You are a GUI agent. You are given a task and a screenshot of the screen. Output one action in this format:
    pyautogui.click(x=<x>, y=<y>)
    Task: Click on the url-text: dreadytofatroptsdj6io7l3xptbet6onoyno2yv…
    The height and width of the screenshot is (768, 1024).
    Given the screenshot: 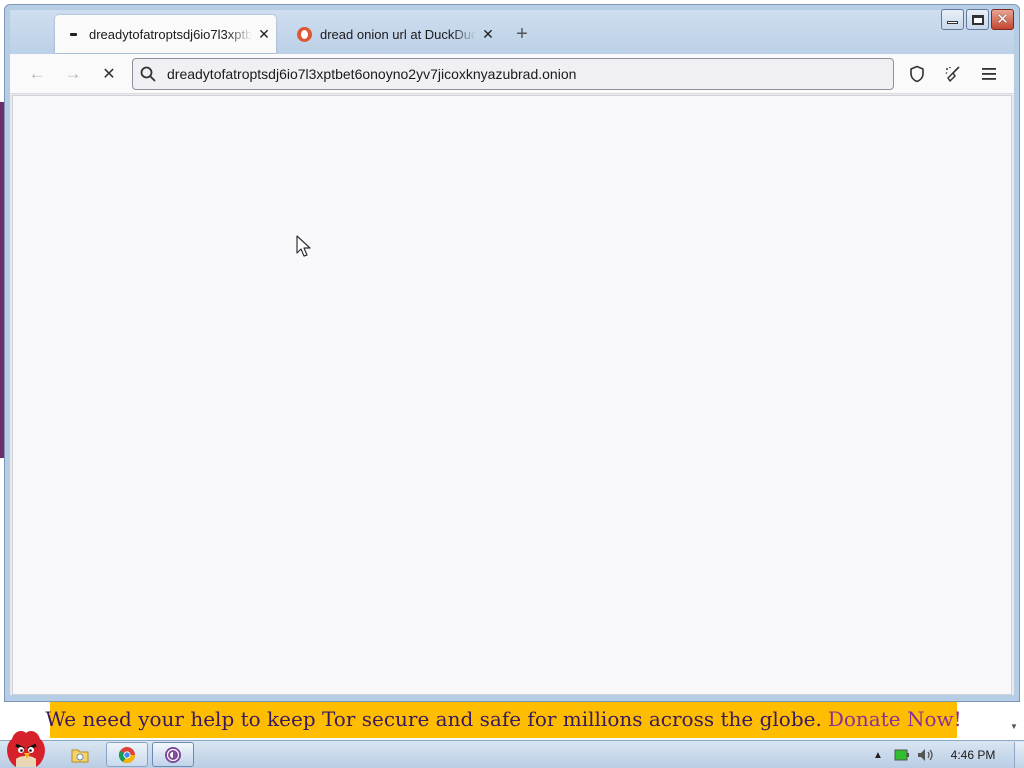 What is the action you would take?
    pyautogui.click(x=369, y=74)
    